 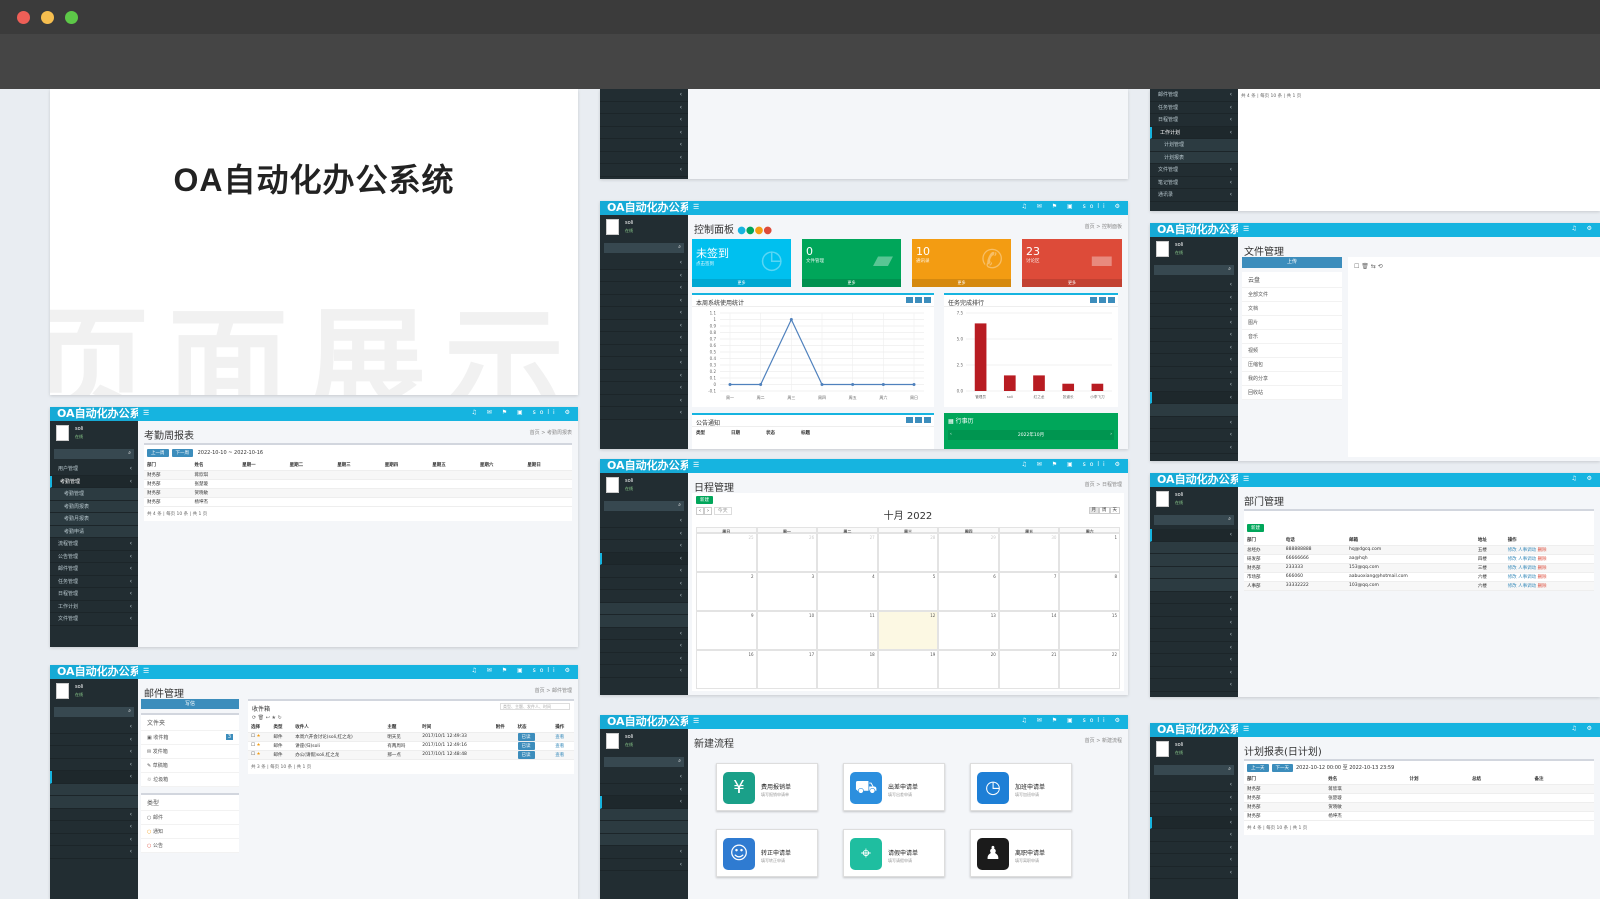 What do you see at coordinates (1292, 337) in the screenshot?
I see `tree-item: 音乐` at bounding box center [1292, 337].